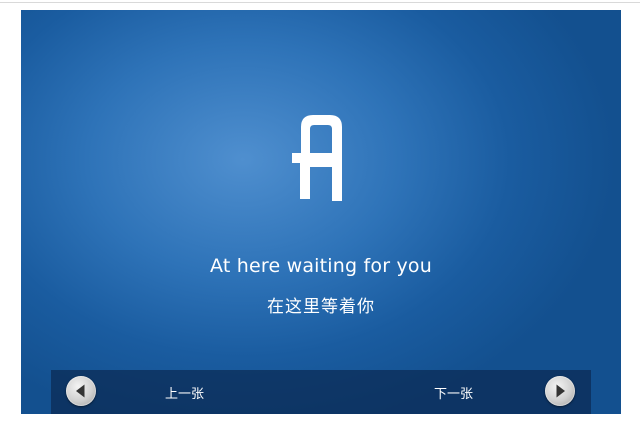 The image size is (640, 425). What do you see at coordinates (453, 392) in the screenshot?
I see `next-label: 下一张` at bounding box center [453, 392].